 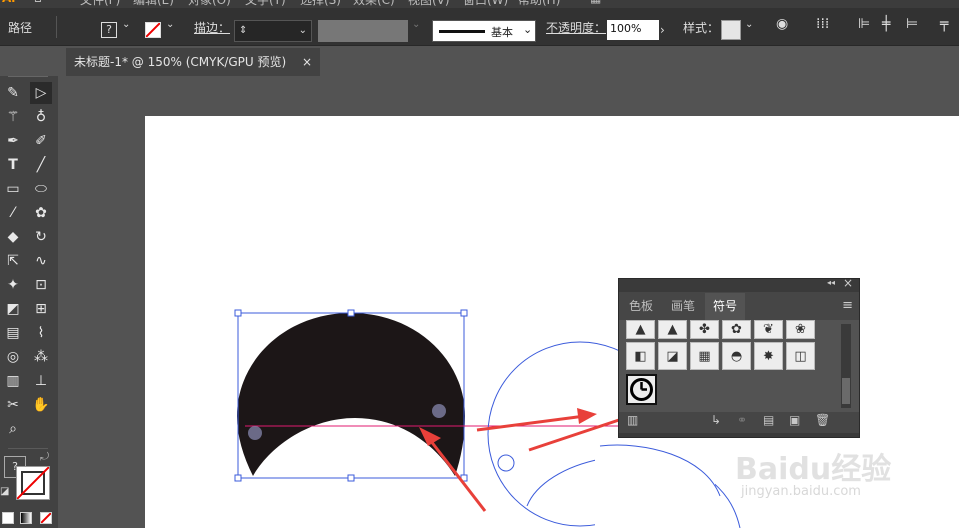 I want to click on paintbrush-tool-icon: ⁄, so click(x=13, y=213).